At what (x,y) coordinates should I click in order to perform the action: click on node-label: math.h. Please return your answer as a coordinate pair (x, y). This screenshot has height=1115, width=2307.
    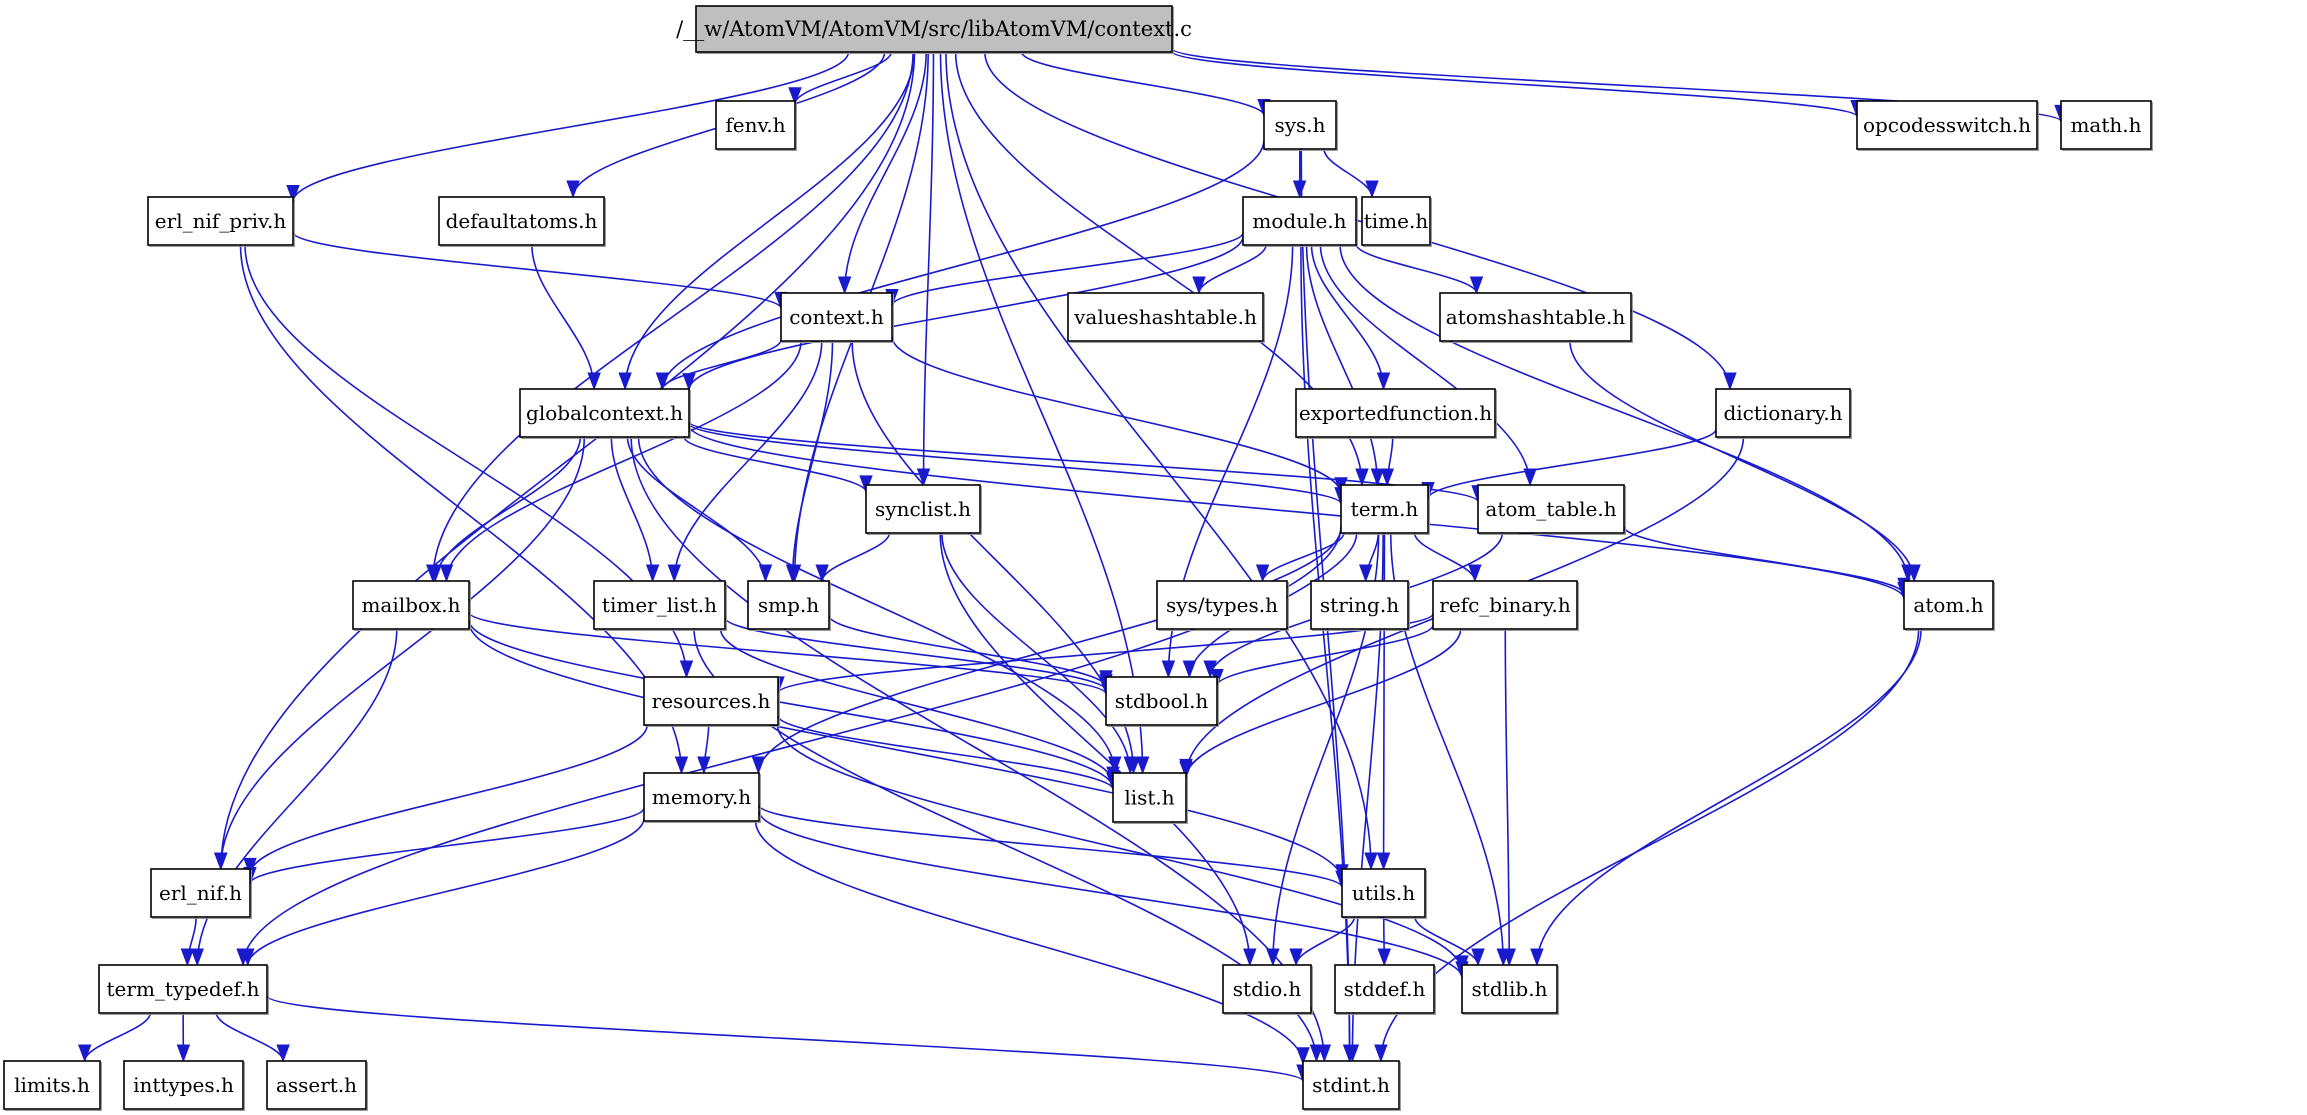
    Looking at the image, I should click on (2105, 125).